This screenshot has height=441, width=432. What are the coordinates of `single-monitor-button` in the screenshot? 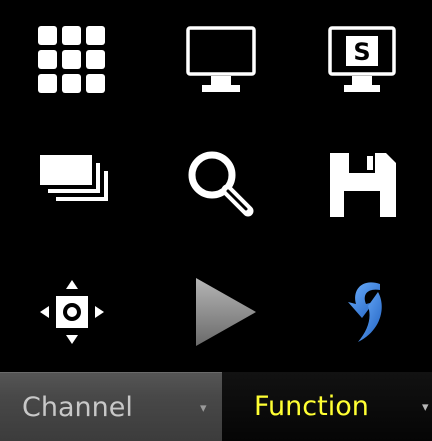 It's located at (222, 62).